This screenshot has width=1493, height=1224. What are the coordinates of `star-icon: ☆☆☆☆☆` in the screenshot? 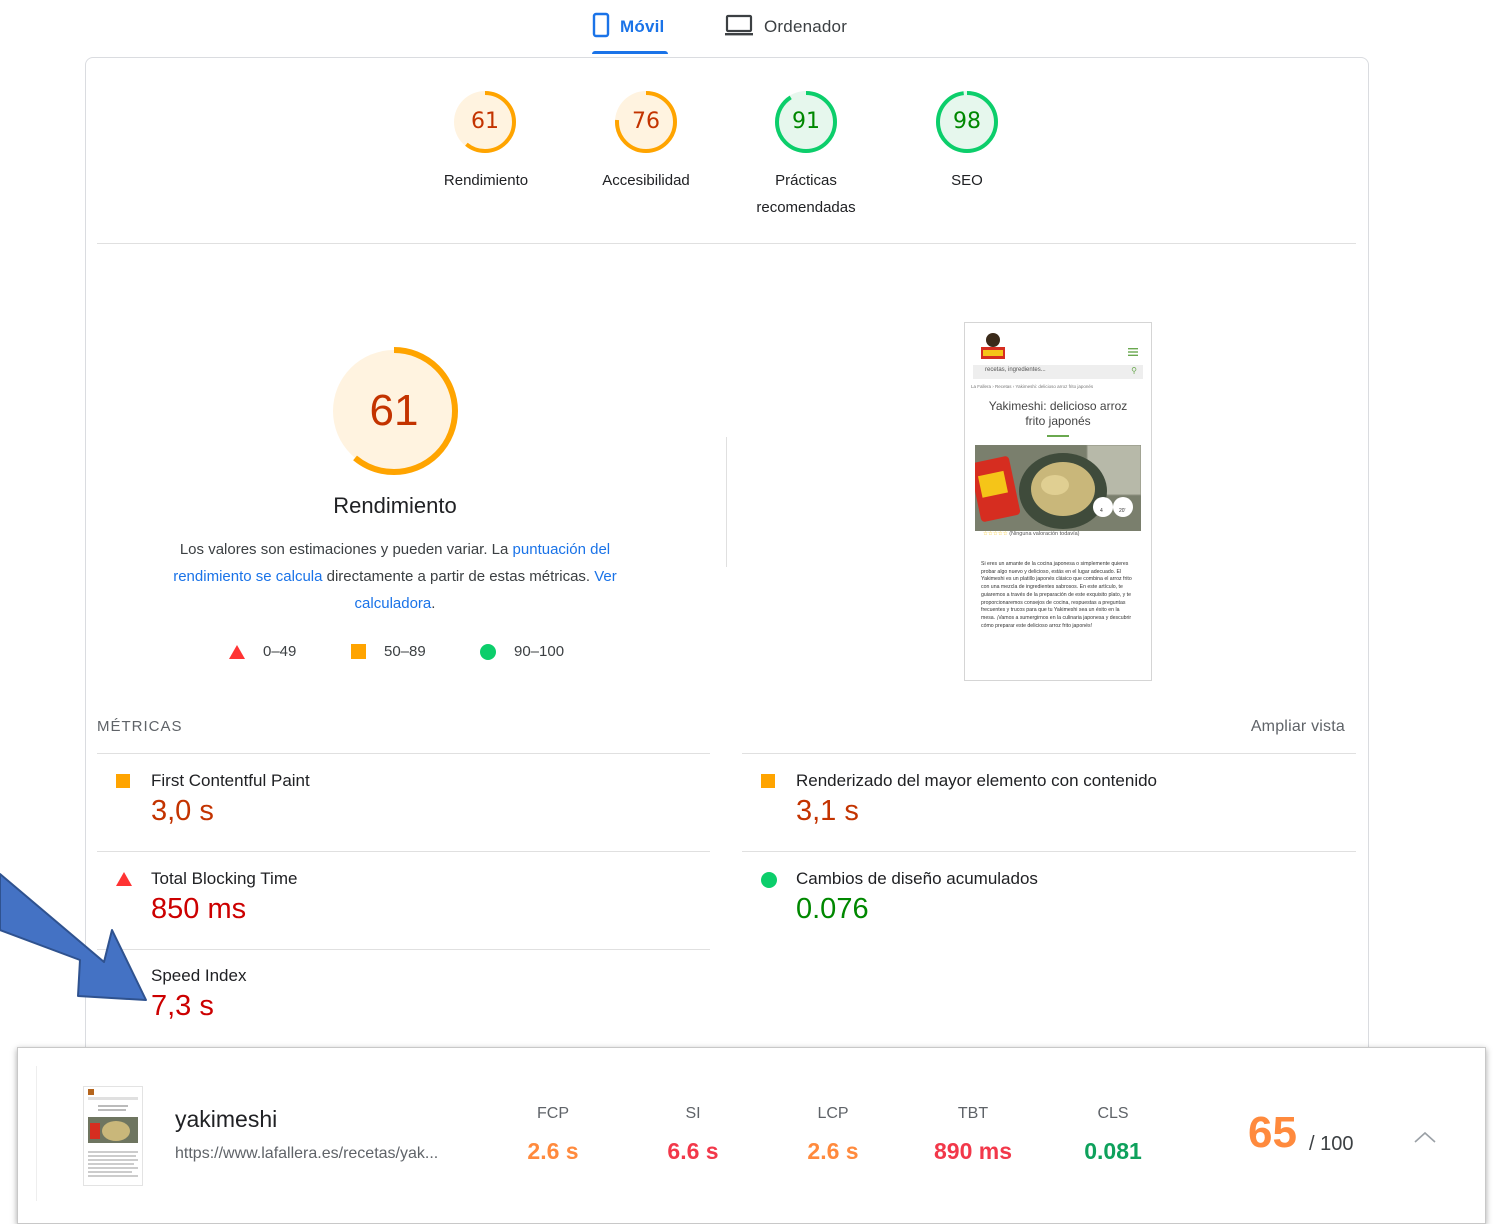 It's located at (995, 534).